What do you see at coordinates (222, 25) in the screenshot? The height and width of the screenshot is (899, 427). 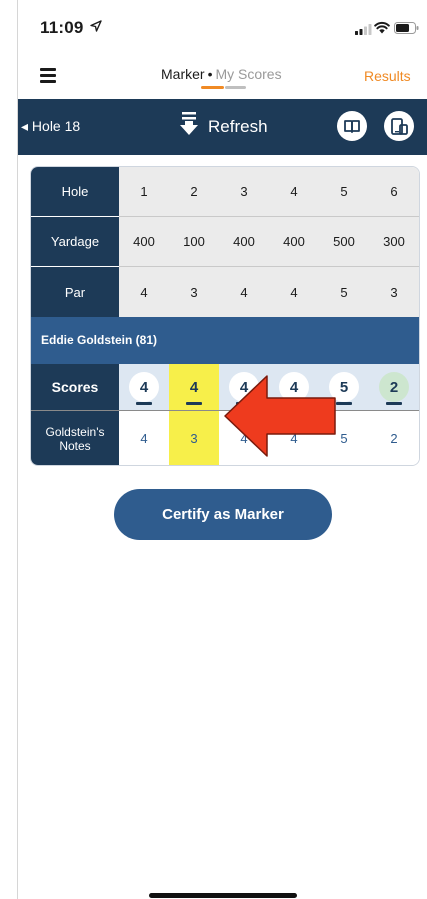 I see `status-bar: 11:09` at bounding box center [222, 25].